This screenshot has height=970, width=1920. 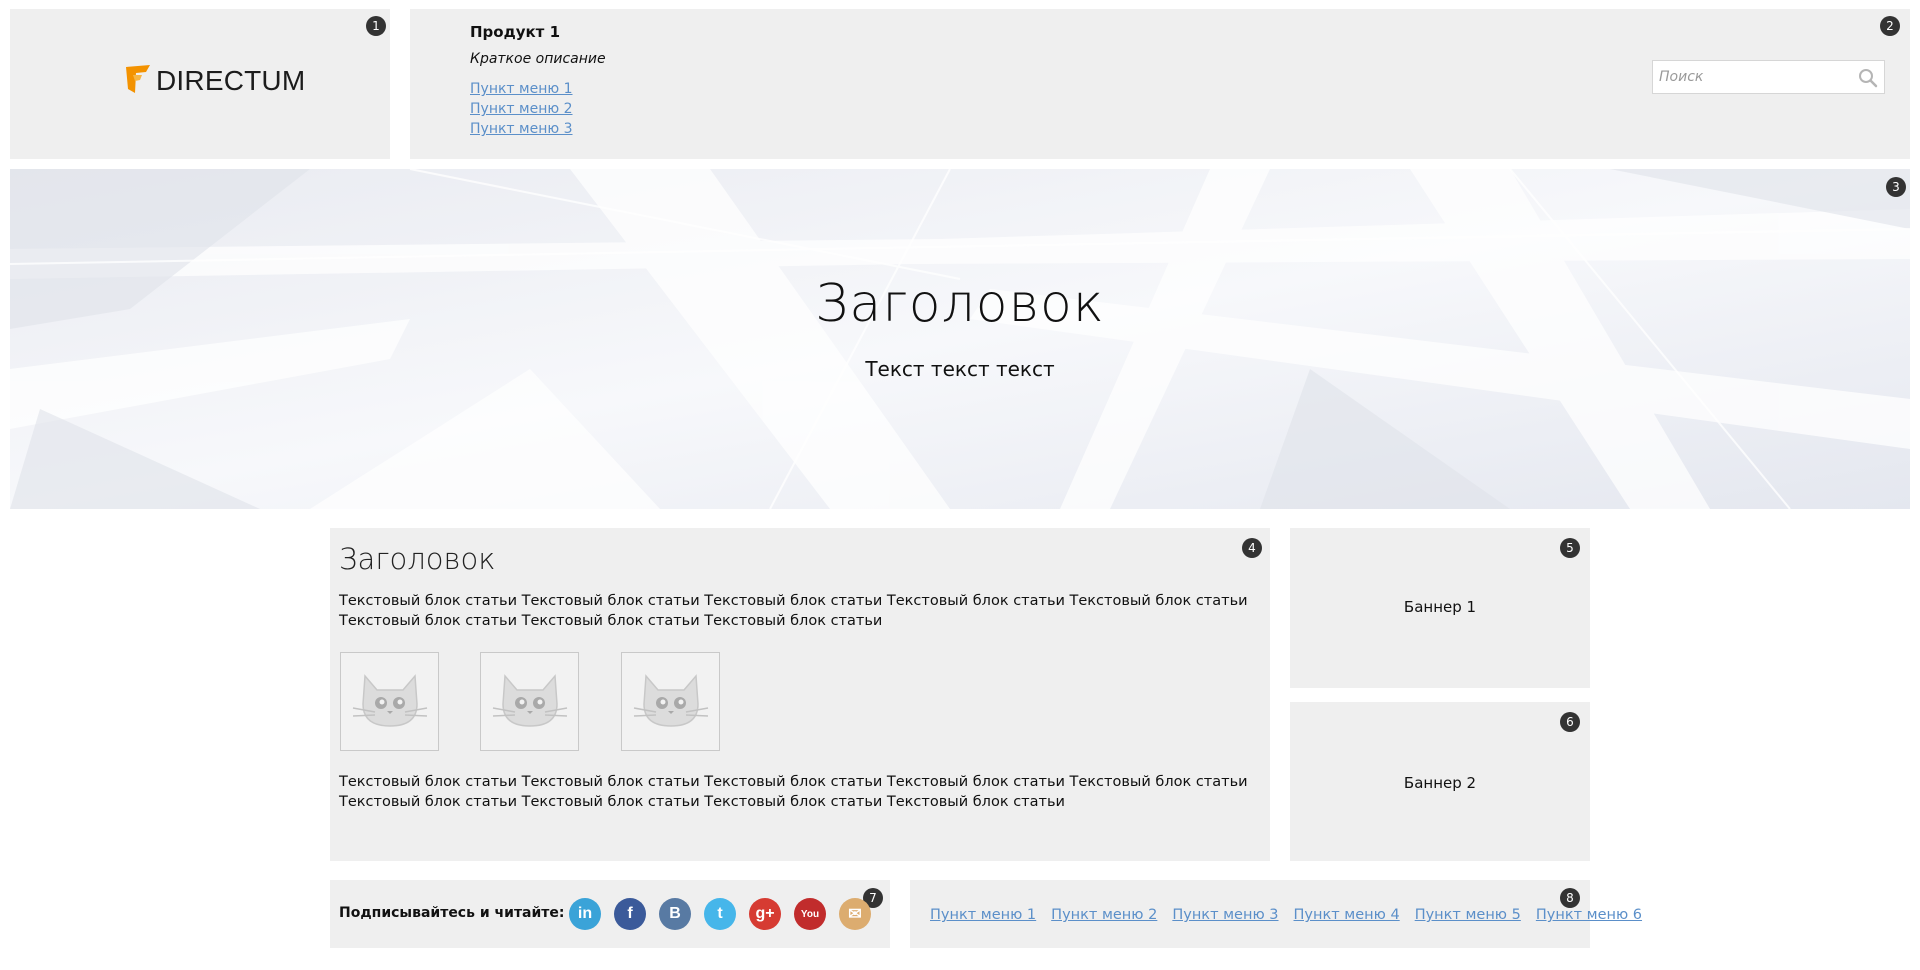 What do you see at coordinates (521, 129) in the screenshot?
I see `header-menu-item-3: Пункт меню 3` at bounding box center [521, 129].